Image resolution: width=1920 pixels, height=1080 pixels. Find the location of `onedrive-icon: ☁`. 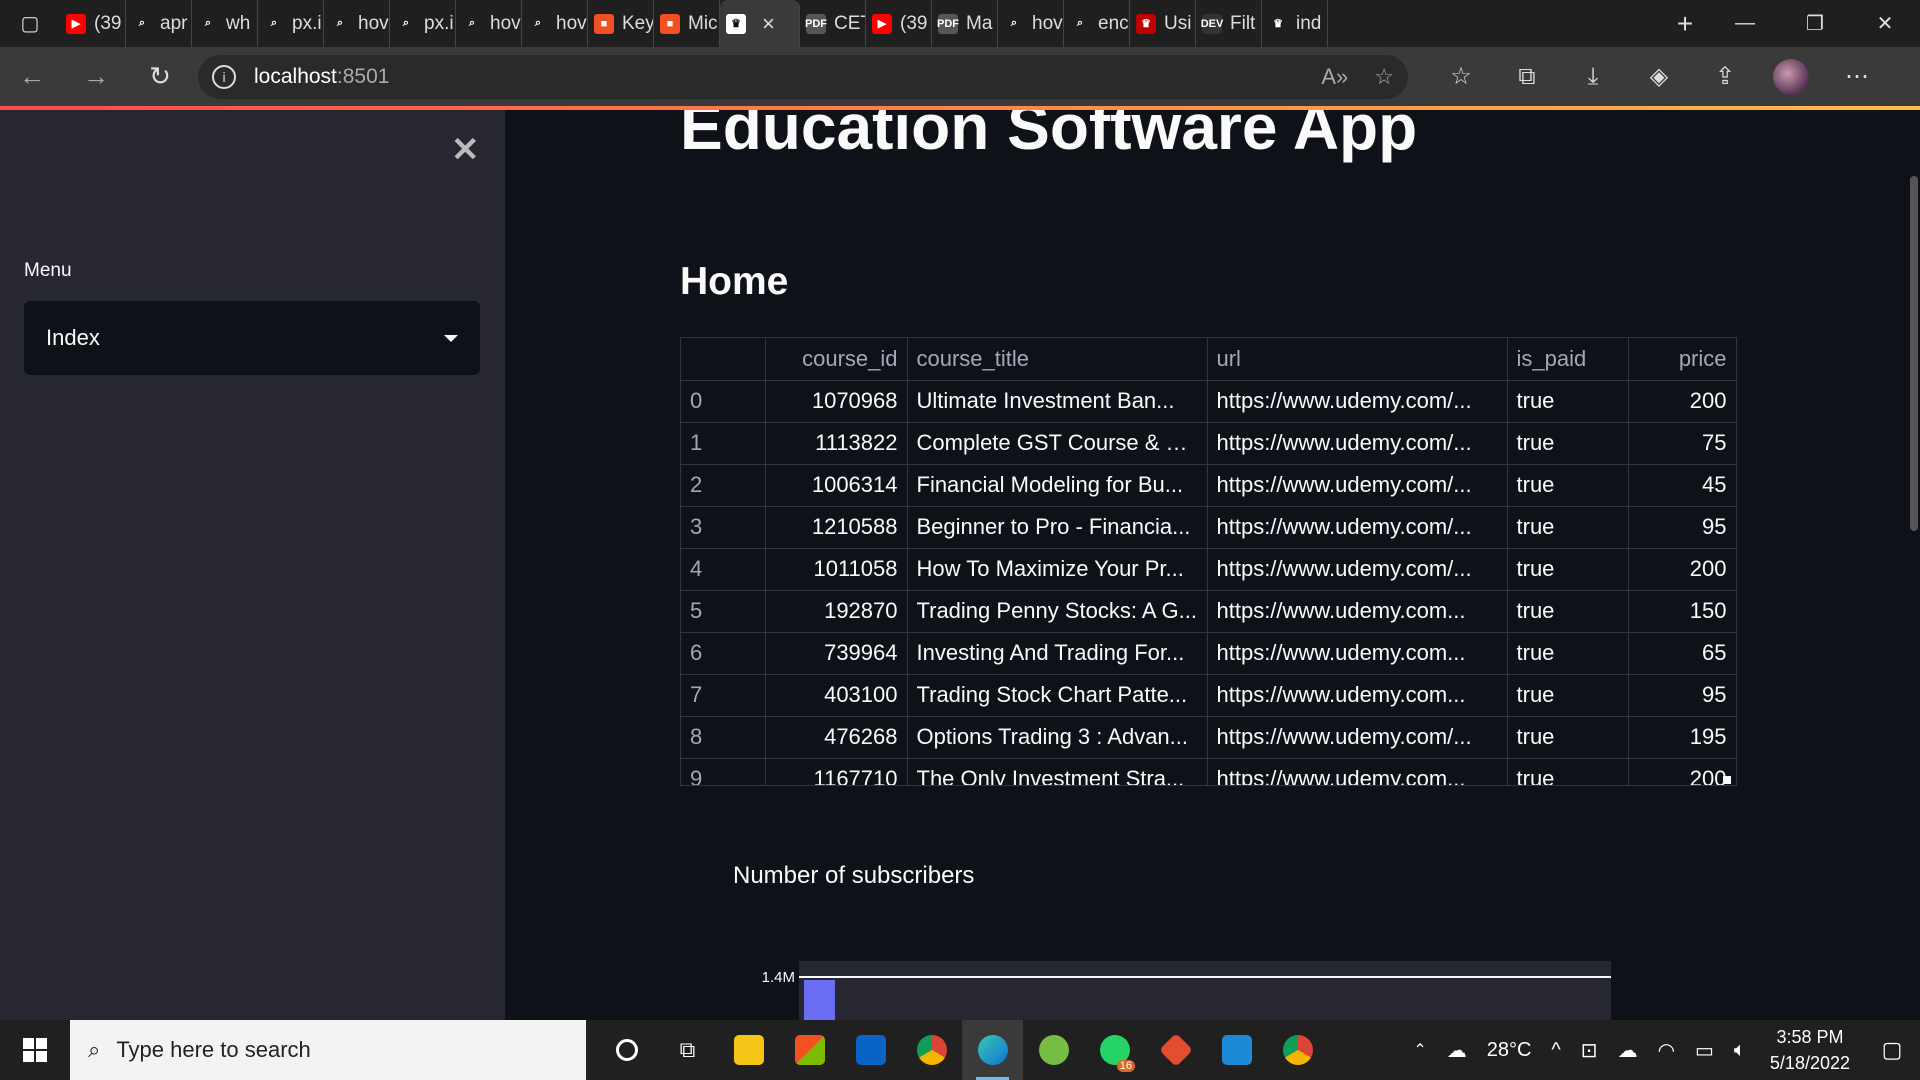

onedrive-icon: ☁ is located at coordinates (1628, 1050).